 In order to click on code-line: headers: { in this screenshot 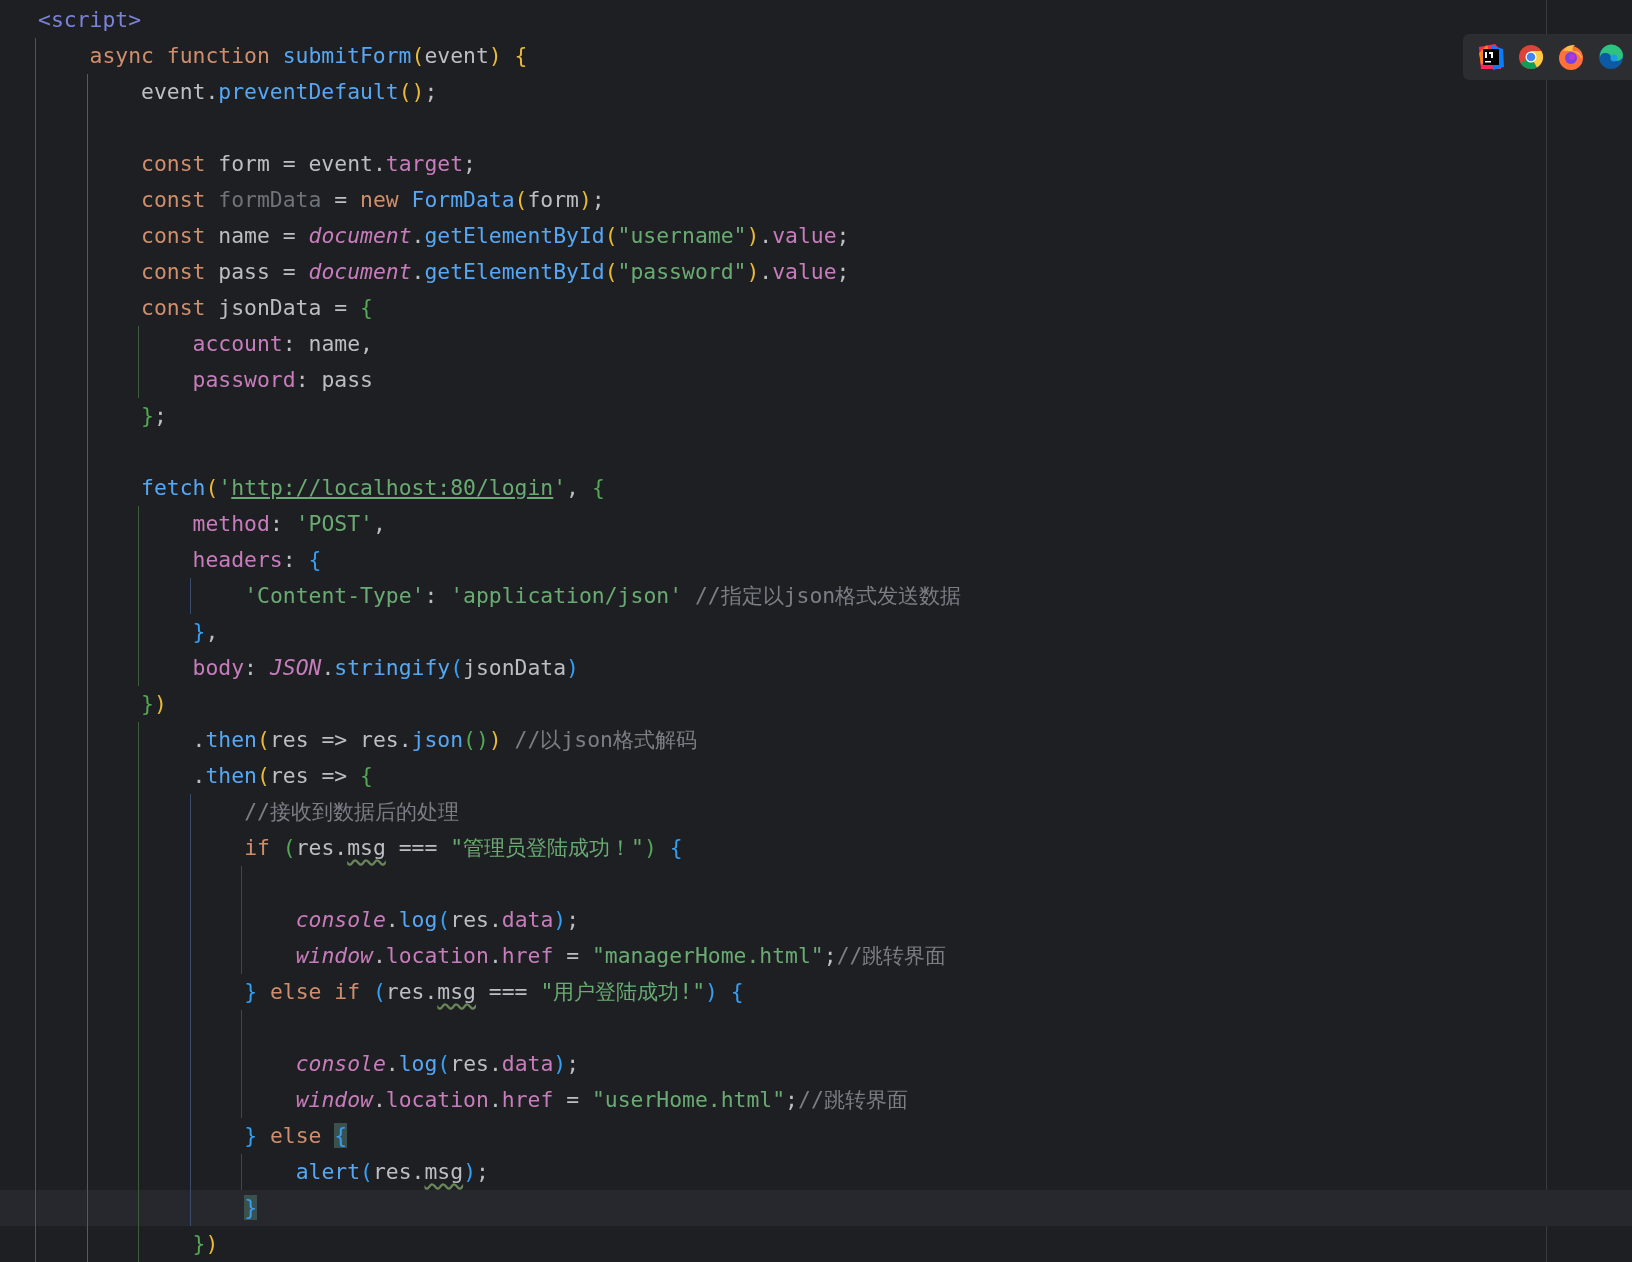, I will do `click(257, 560)`.